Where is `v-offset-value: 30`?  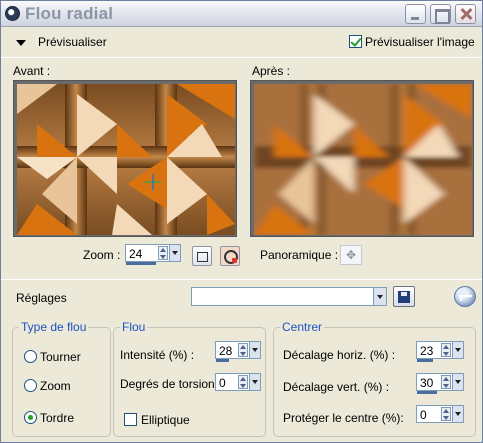 v-offset-value: 30 is located at coordinates (426, 383).